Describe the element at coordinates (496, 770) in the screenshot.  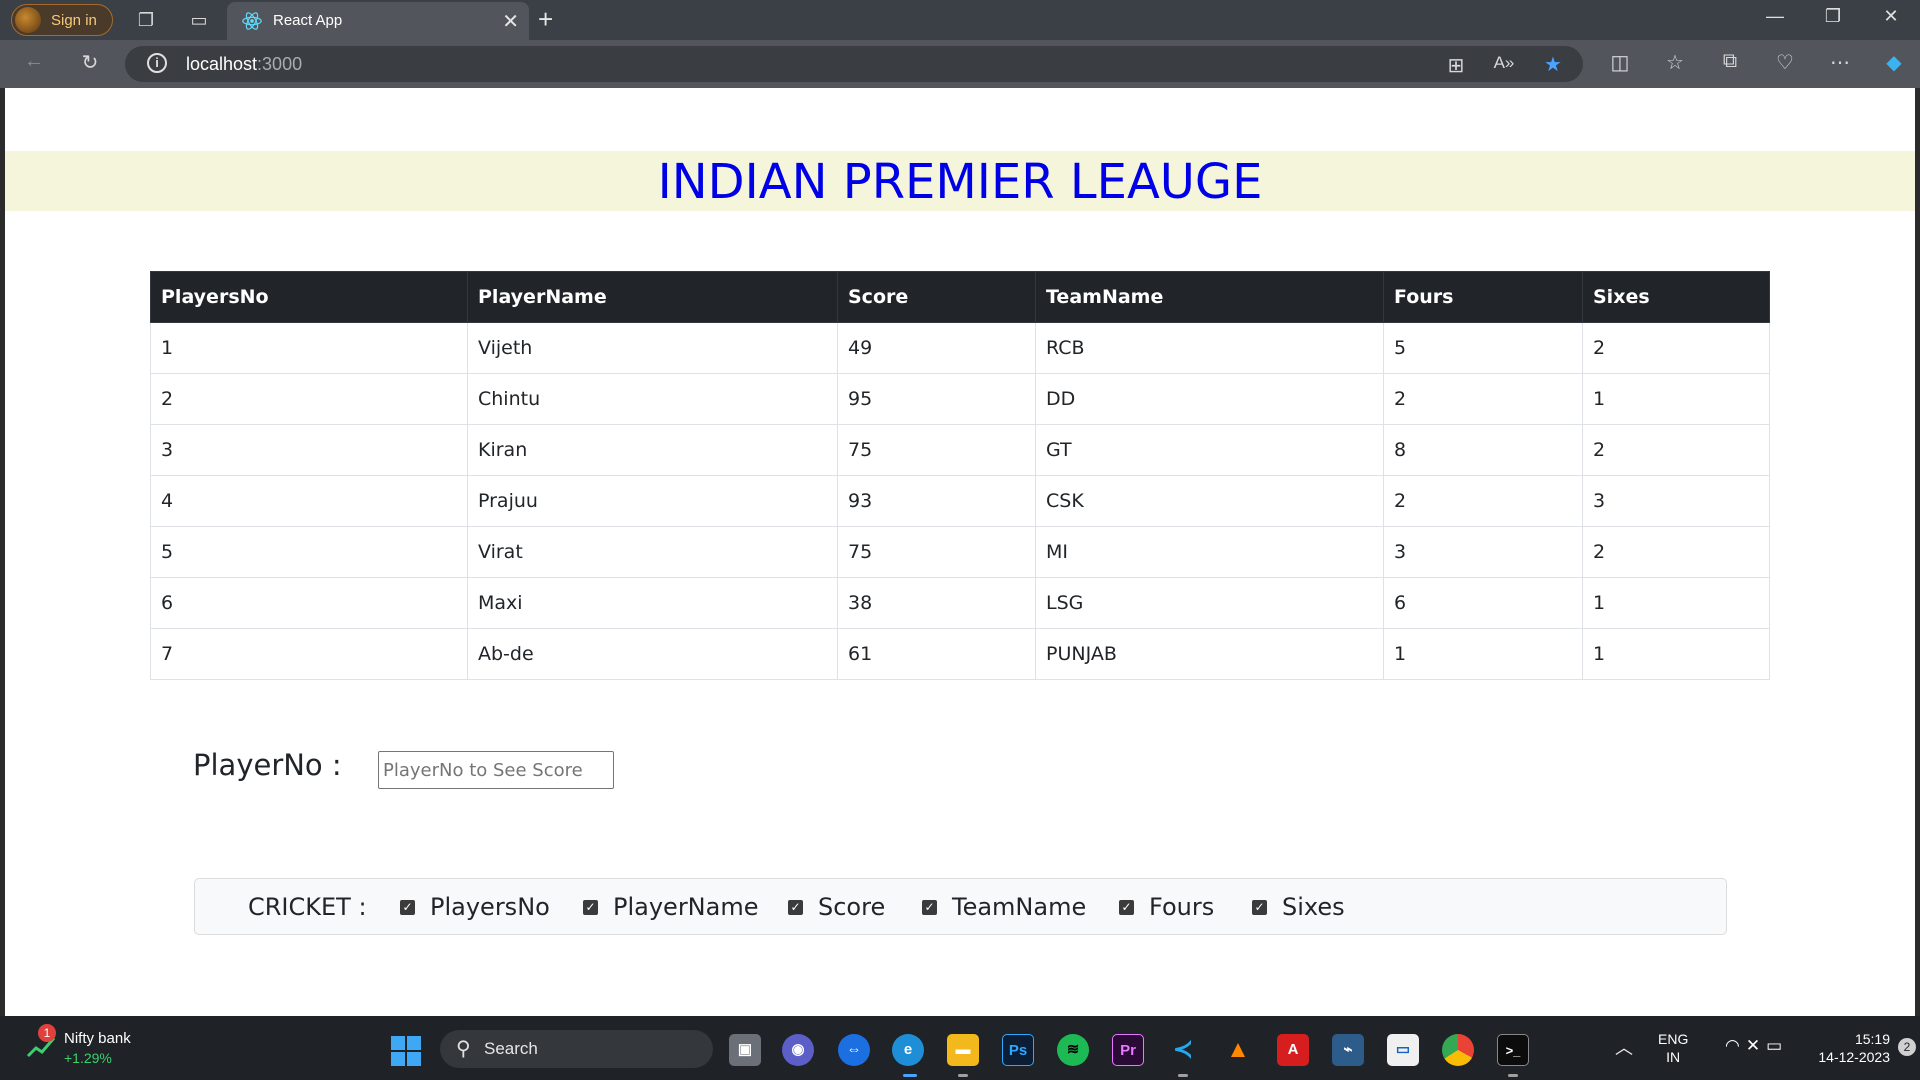
I see `playerno-input` at that location.